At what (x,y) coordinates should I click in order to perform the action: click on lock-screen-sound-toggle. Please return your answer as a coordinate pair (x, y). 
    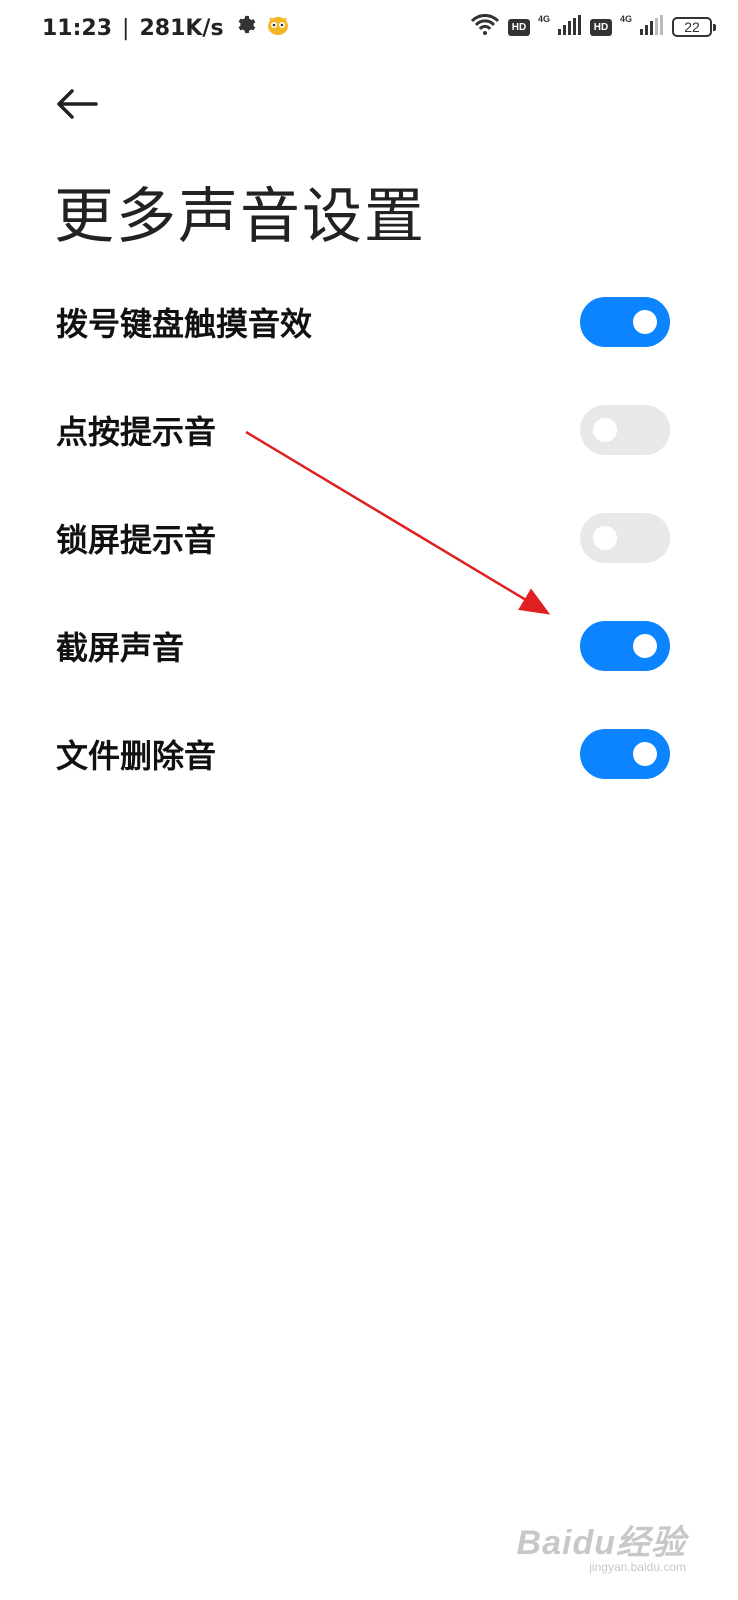
    Looking at the image, I should click on (625, 538).